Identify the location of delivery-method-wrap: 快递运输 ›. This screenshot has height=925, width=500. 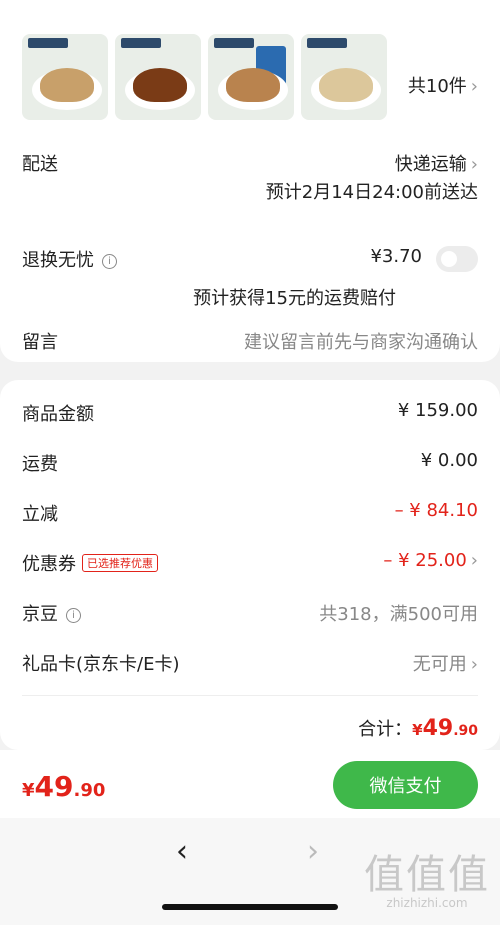
(436, 163).